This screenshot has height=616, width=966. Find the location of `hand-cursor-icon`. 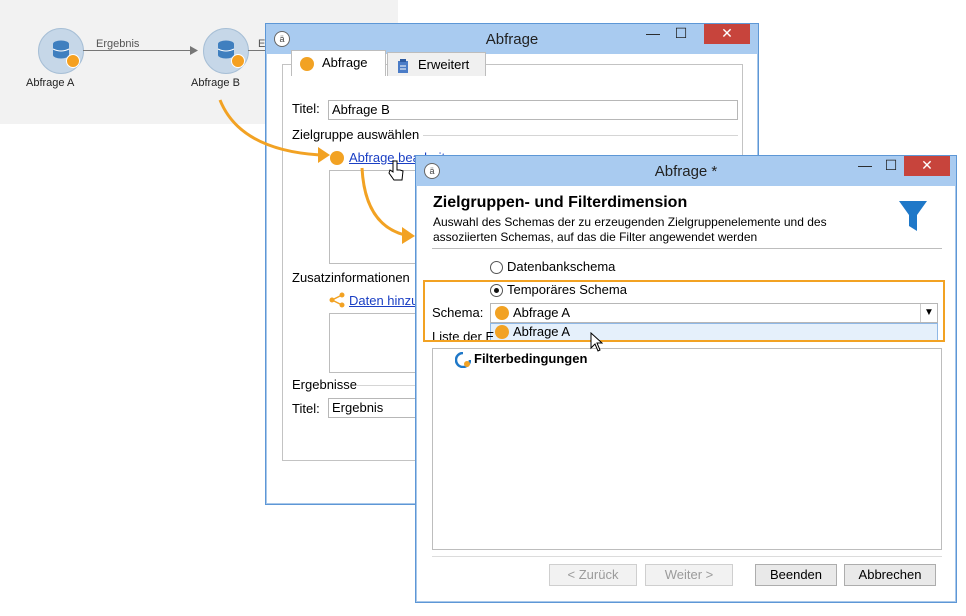

hand-cursor-icon is located at coordinates (396, 170).